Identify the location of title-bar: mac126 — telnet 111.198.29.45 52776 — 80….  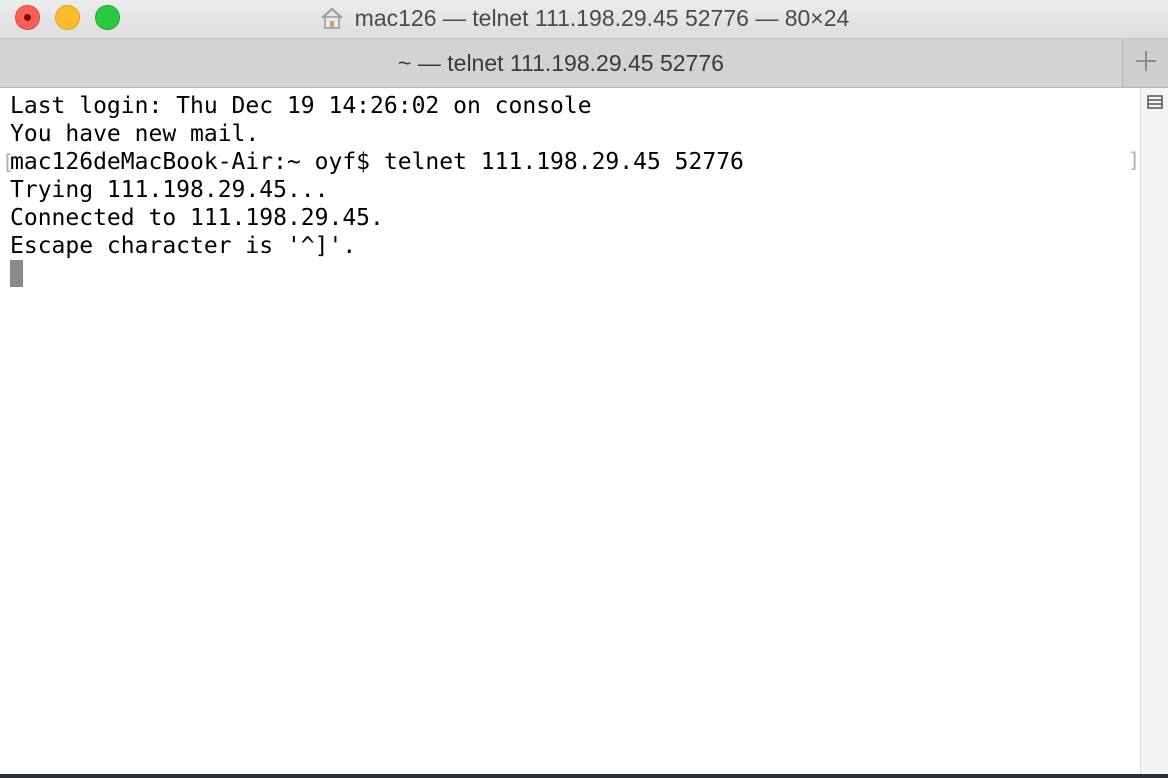
(584, 19).